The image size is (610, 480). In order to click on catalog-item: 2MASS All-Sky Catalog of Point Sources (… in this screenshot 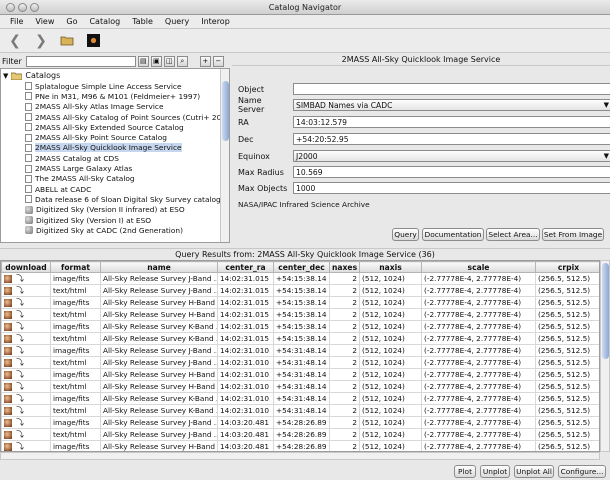, I will do `click(123, 117)`.